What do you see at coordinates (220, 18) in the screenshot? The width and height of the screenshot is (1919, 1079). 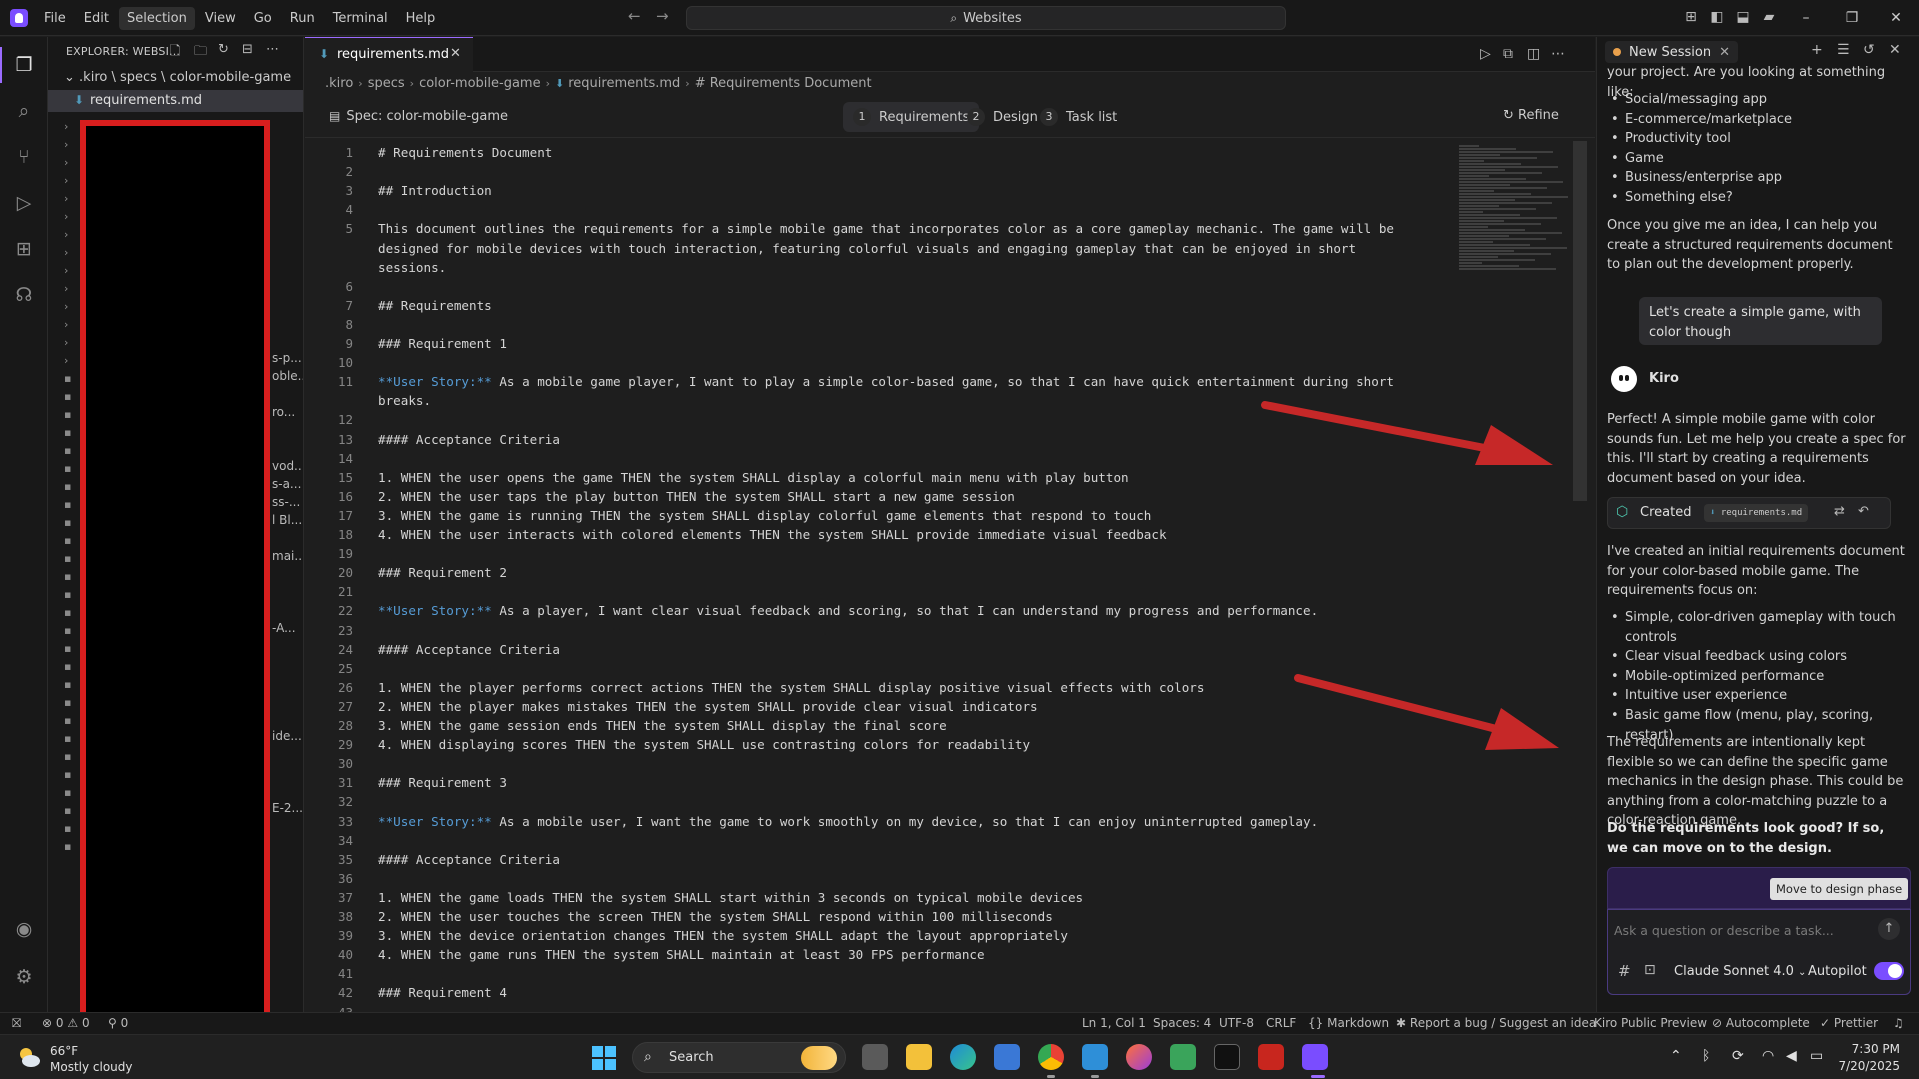 I see `menu-view: View` at bounding box center [220, 18].